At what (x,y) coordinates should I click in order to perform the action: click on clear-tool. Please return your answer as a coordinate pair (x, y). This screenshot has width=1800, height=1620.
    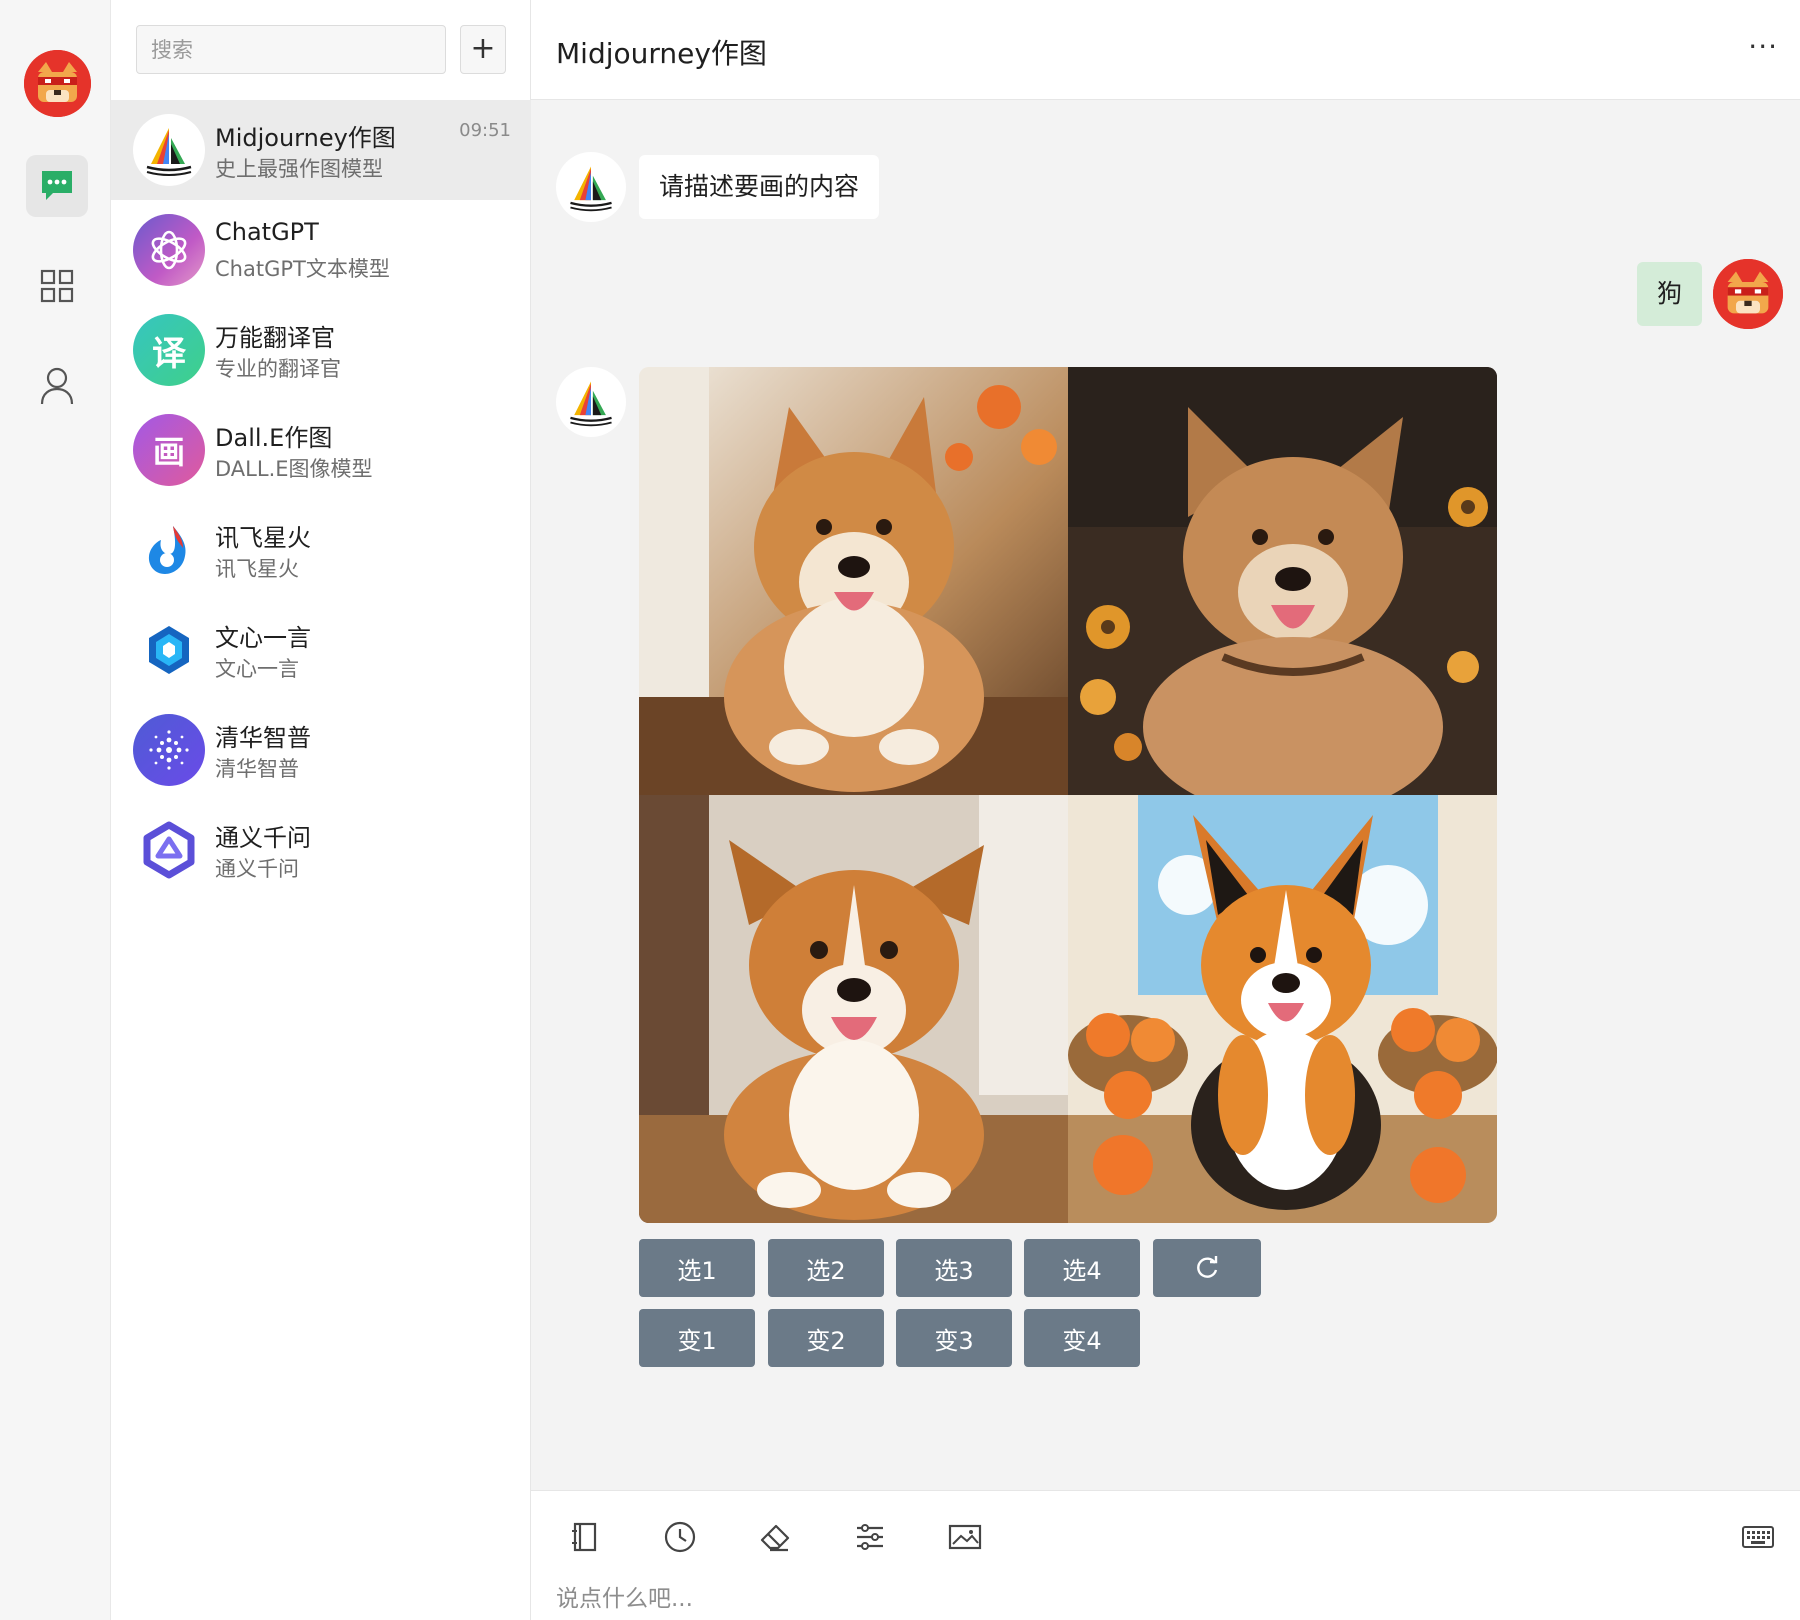
    Looking at the image, I should click on (775, 1537).